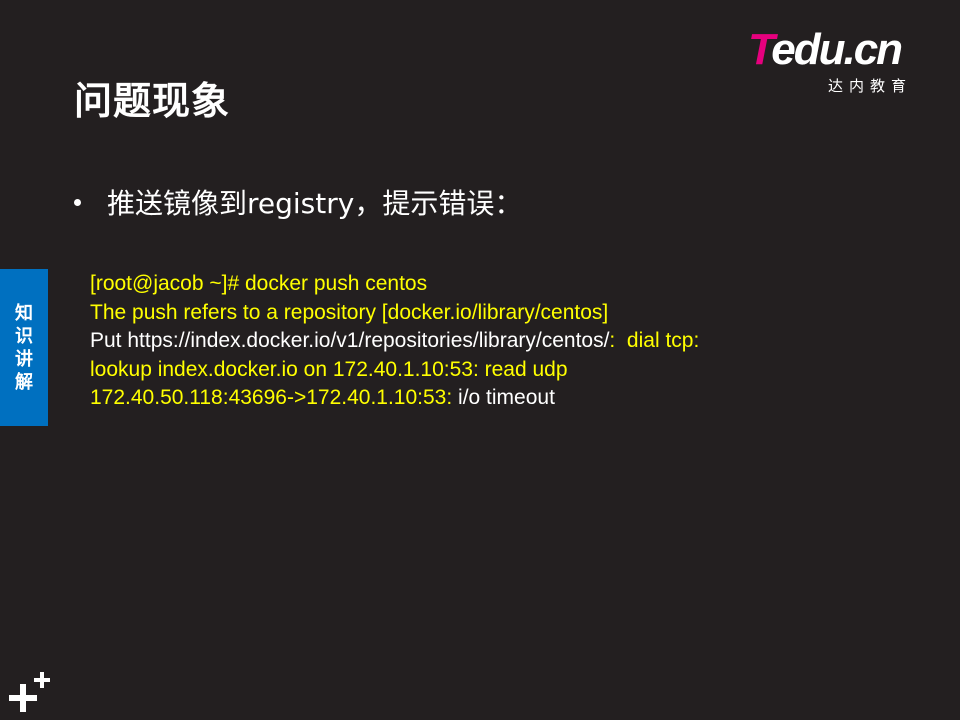  I want to click on tab-char: 解, so click(24, 382).